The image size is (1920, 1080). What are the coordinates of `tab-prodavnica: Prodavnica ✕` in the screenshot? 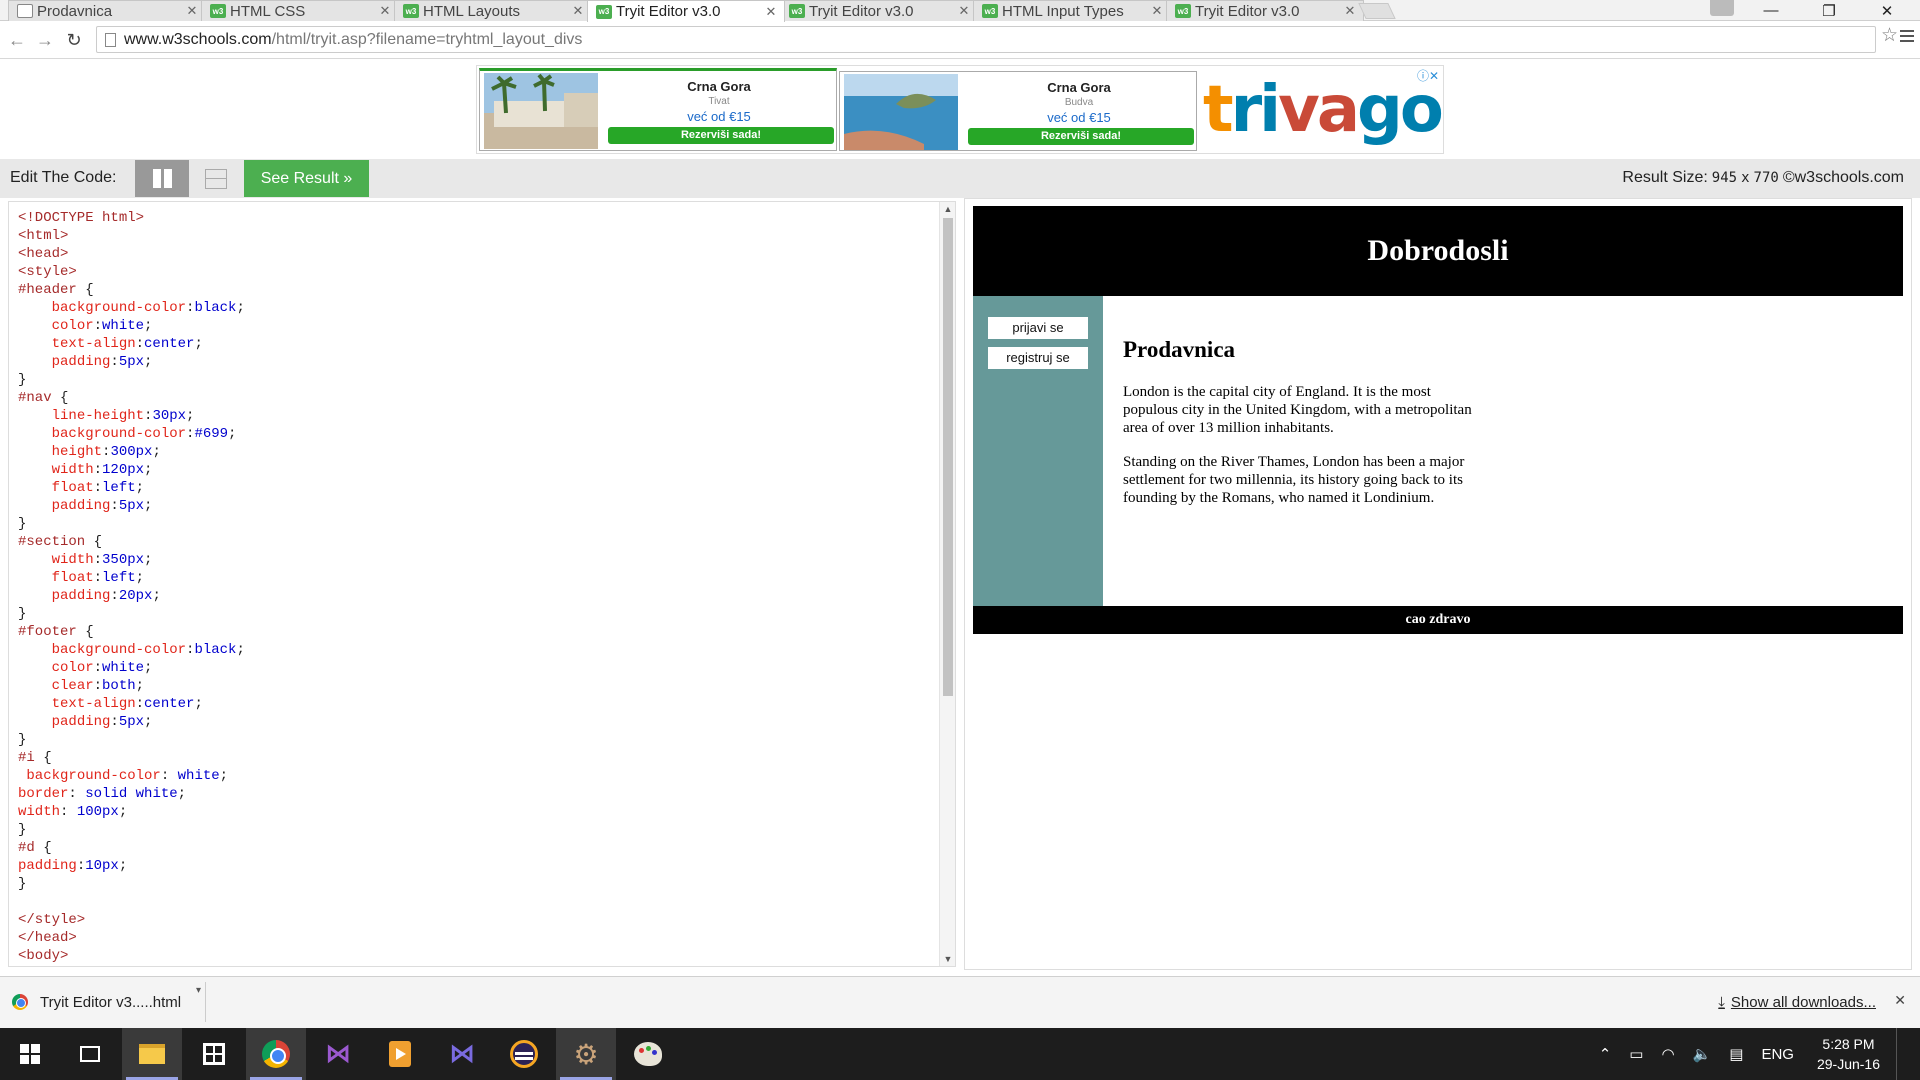 It's located at (107, 10).